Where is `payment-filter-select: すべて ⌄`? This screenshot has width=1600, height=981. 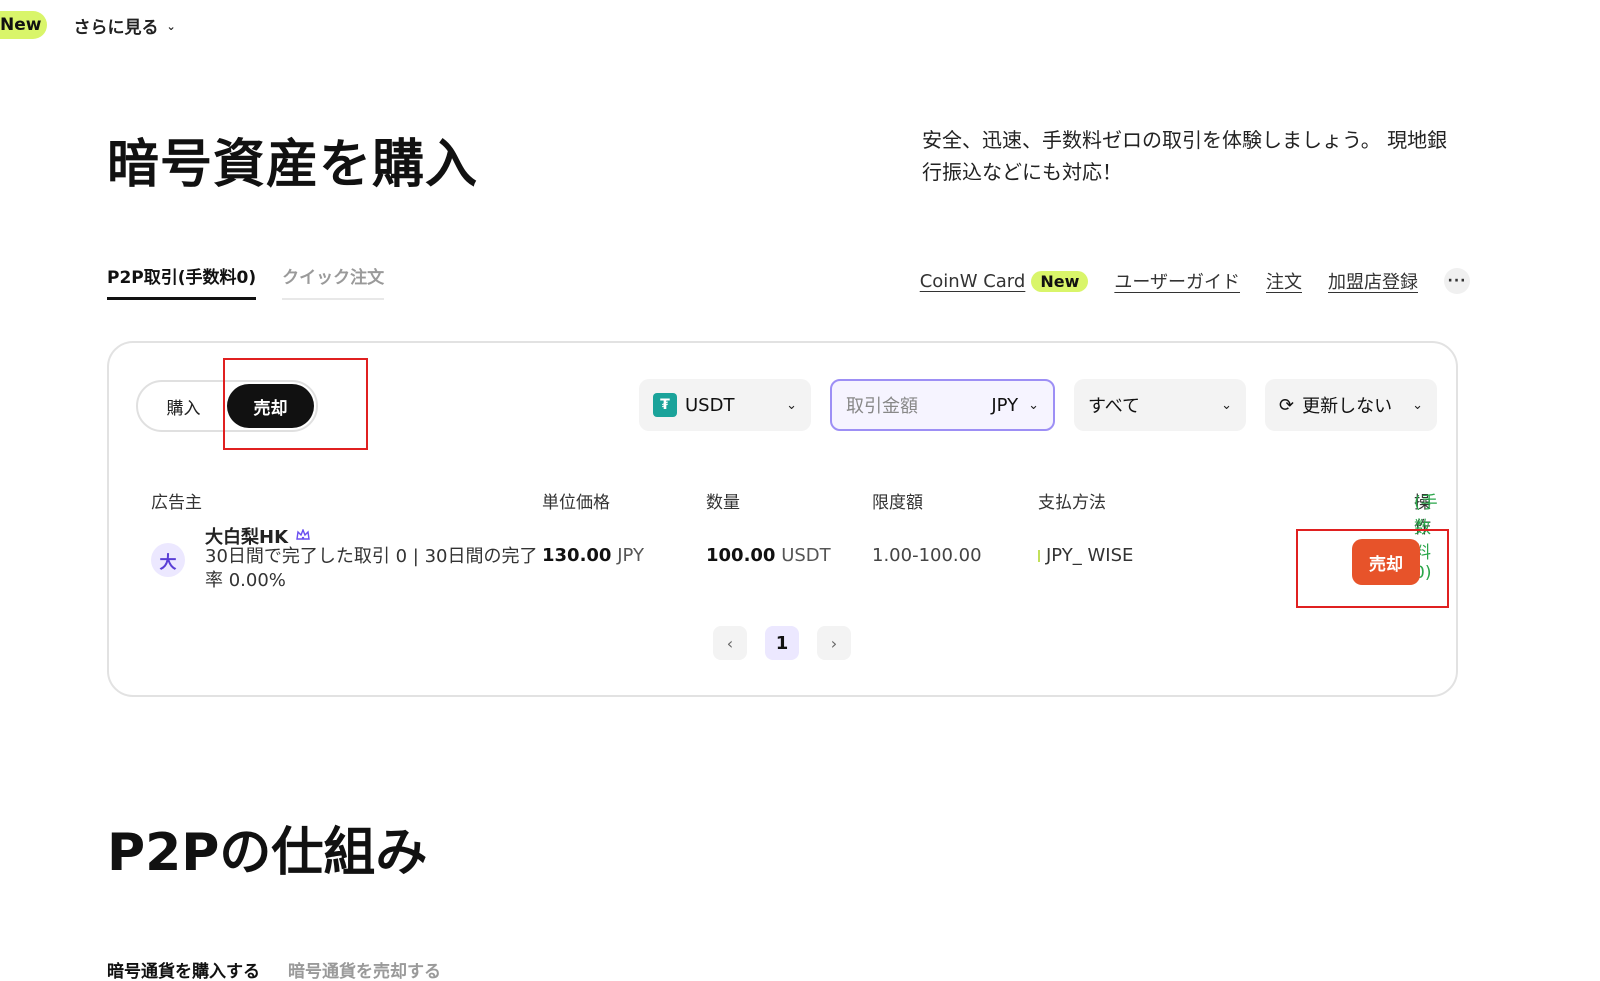 payment-filter-select: すべて ⌄ is located at coordinates (1160, 405).